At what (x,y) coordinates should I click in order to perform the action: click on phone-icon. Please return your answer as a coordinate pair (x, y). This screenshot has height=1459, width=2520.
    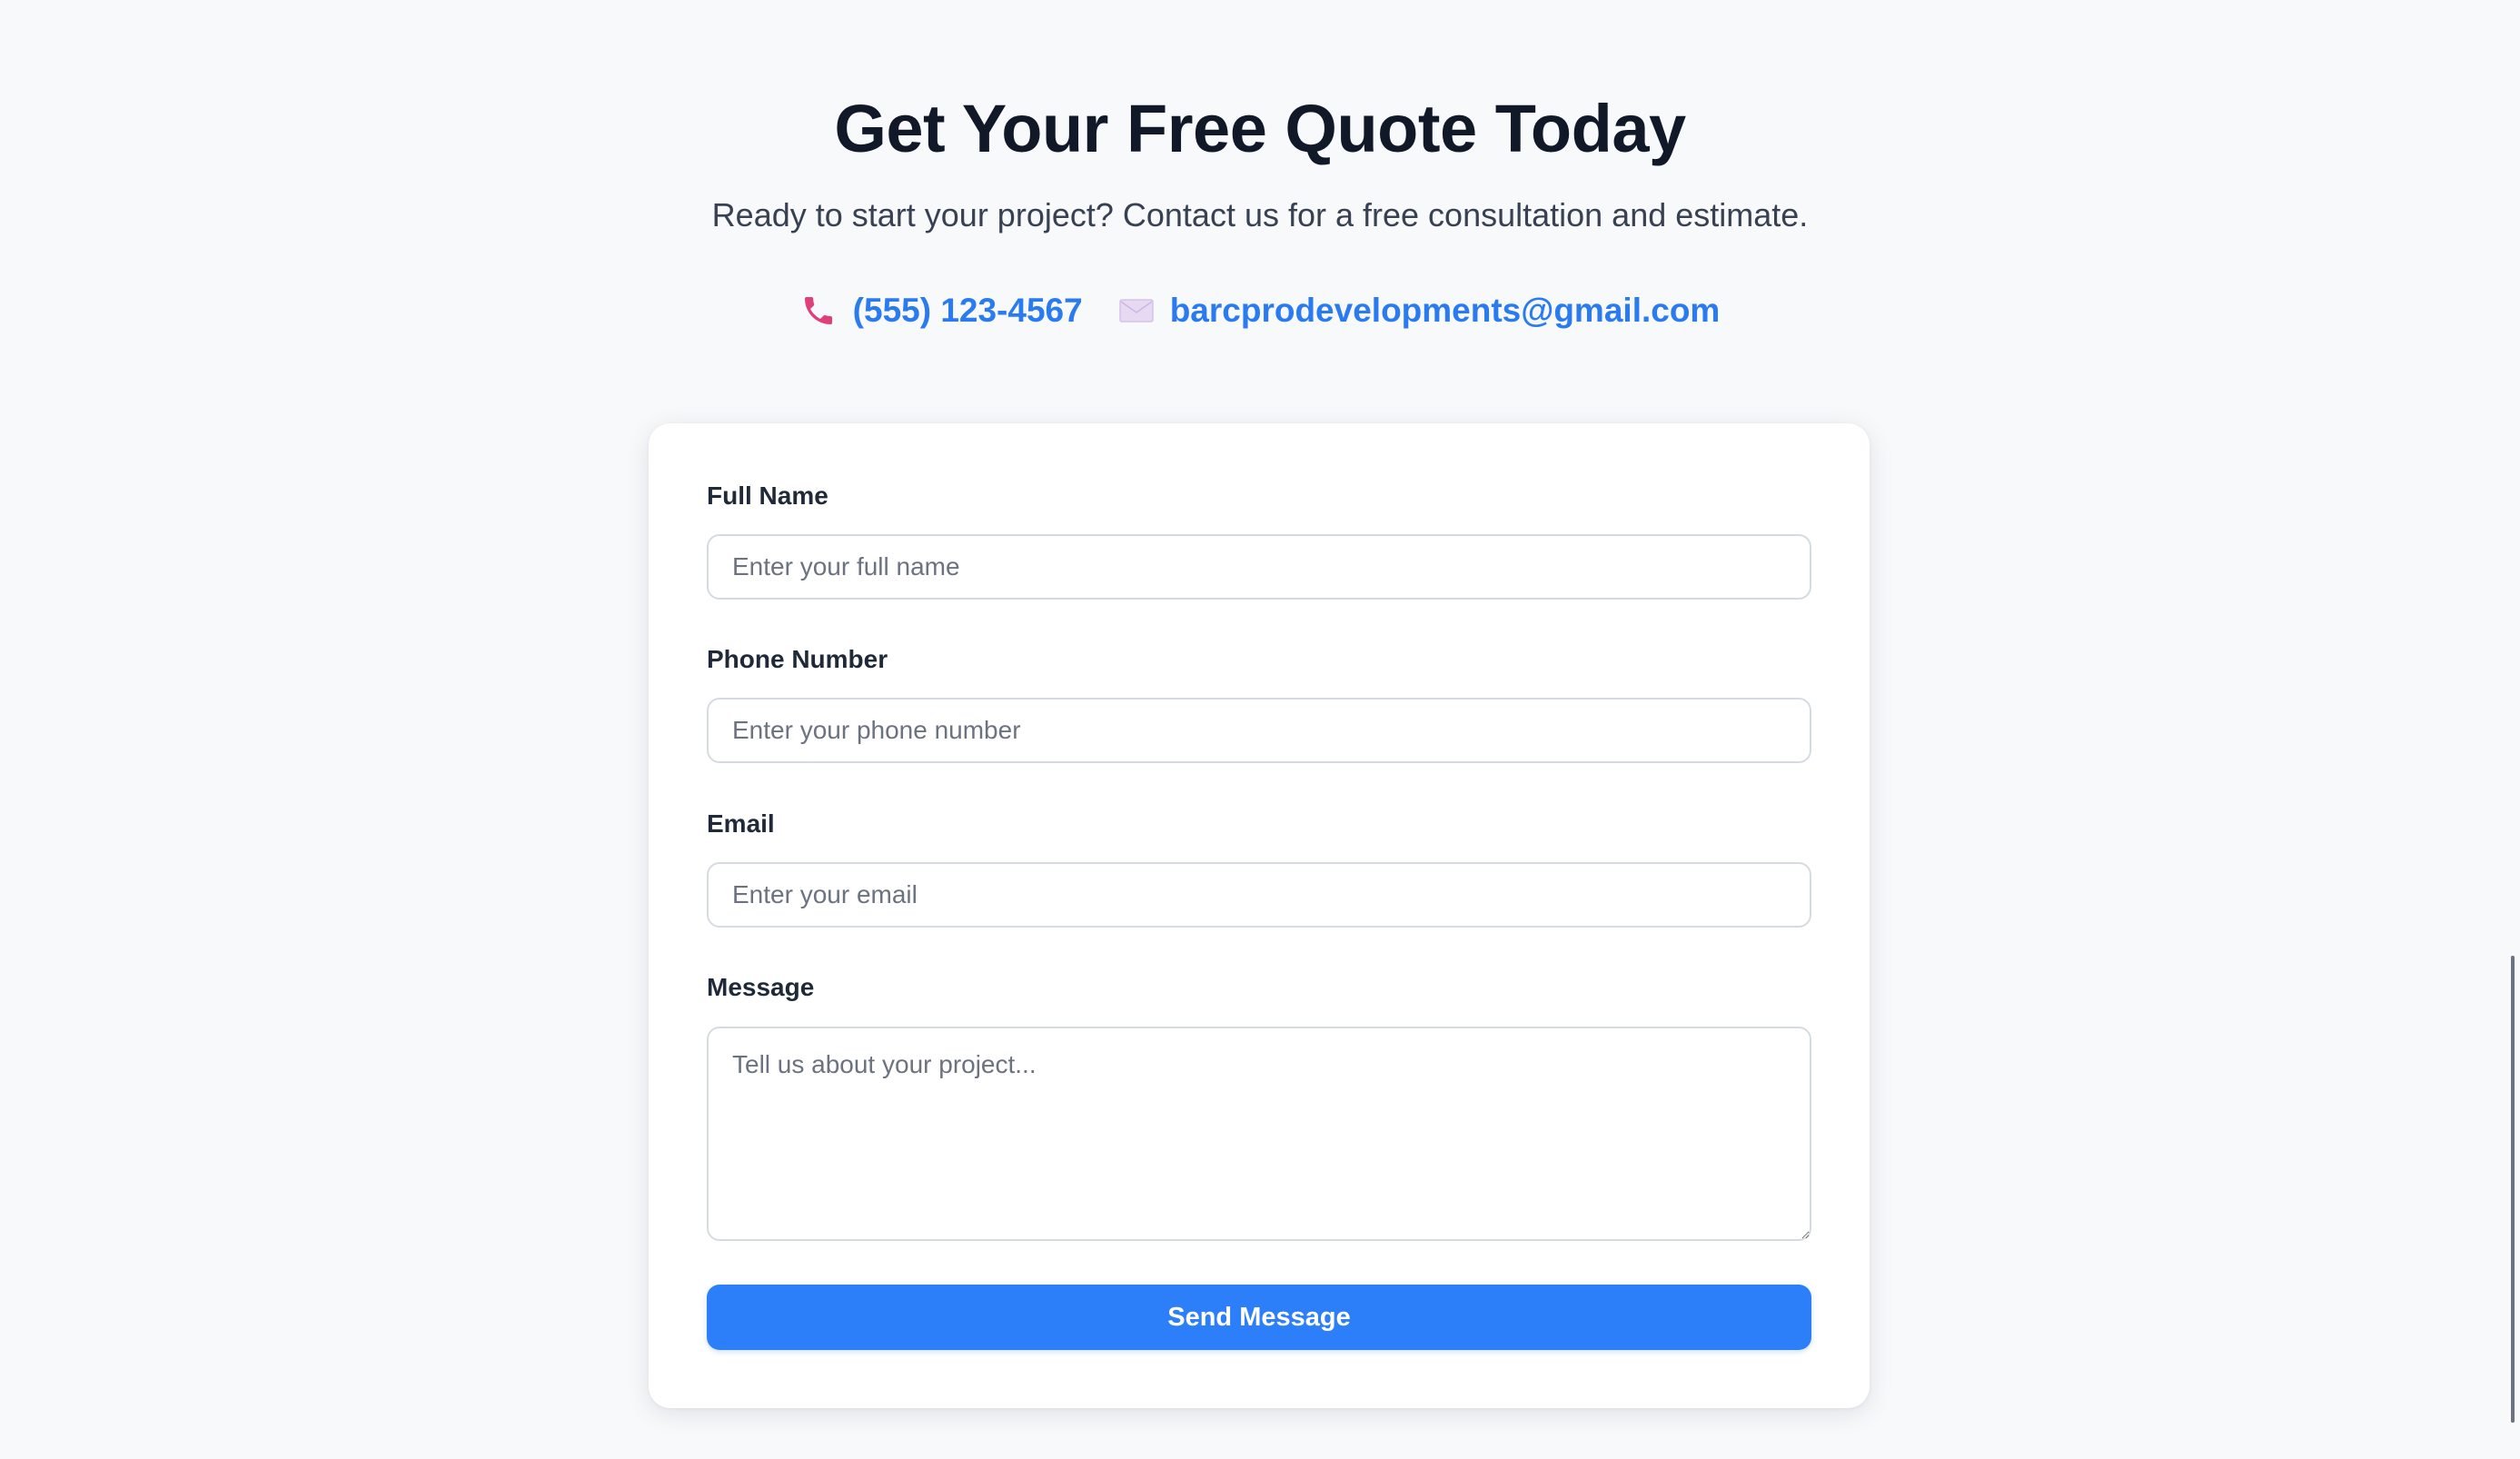
    Looking at the image, I should click on (819, 311).